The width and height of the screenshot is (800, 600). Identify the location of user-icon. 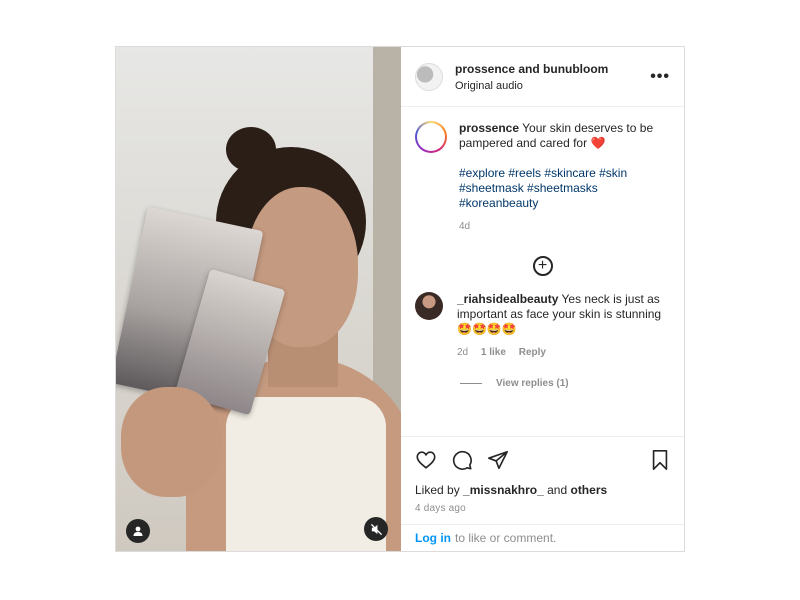
(138, 531).